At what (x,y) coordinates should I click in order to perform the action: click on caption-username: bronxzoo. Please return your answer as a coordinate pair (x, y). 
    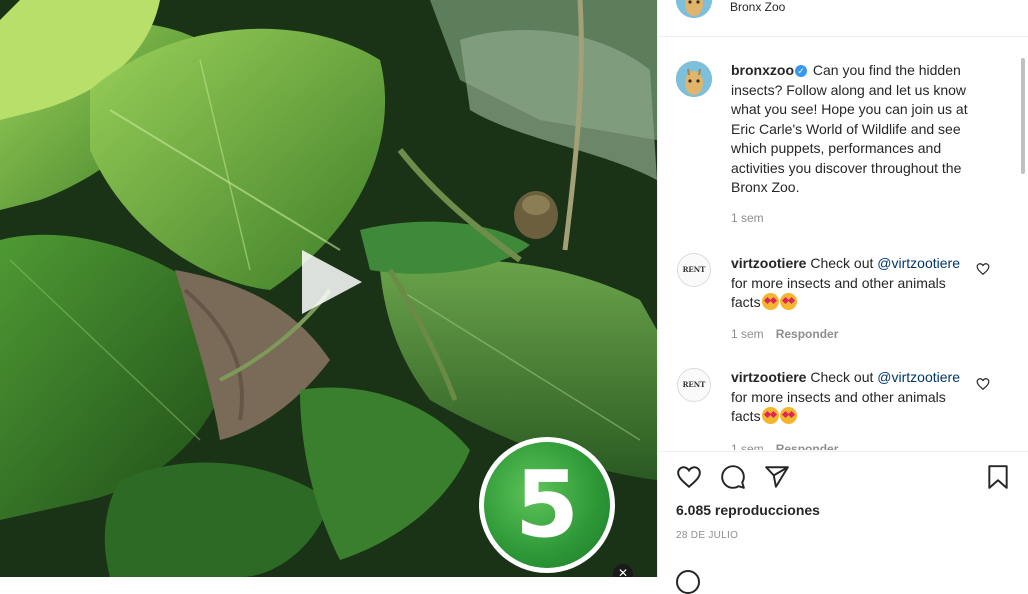
    Looking at the image, I should click on (762, 70).